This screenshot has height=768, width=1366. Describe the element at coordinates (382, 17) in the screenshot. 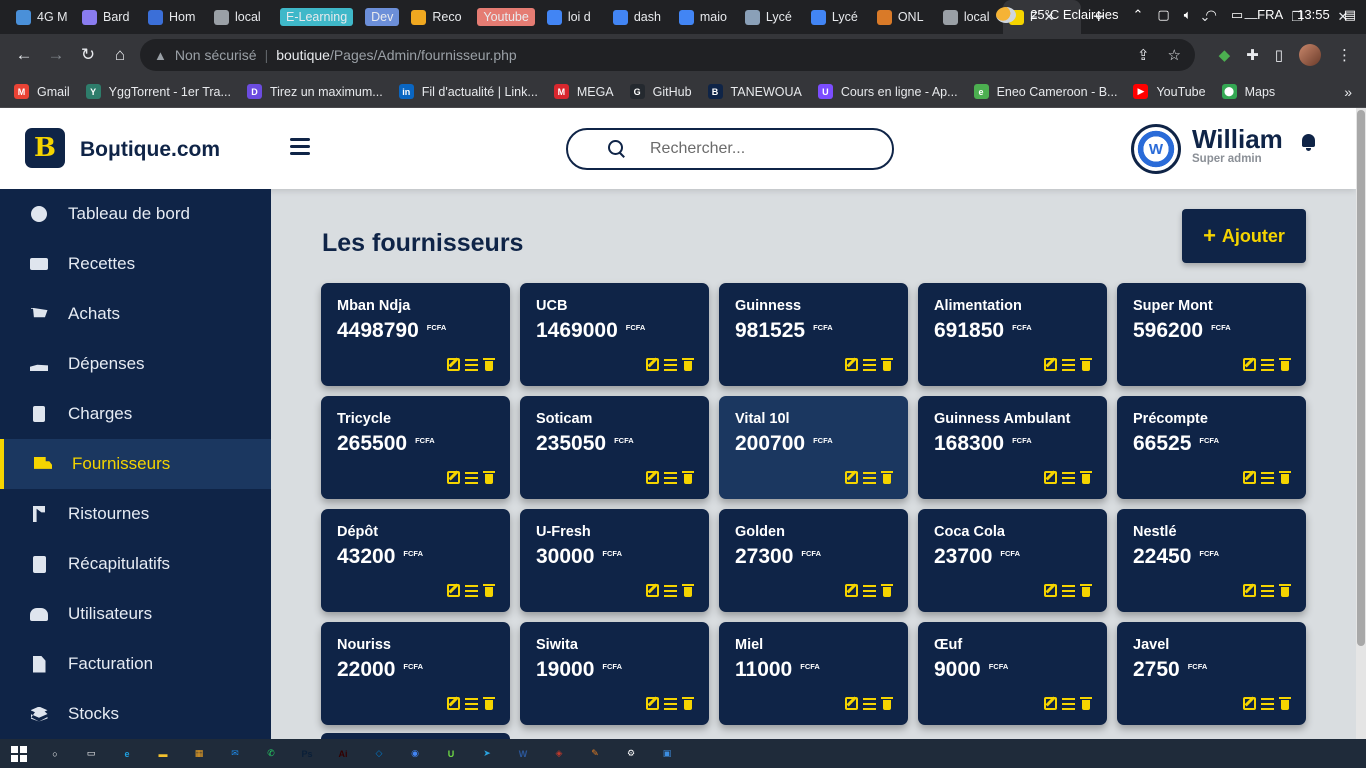

I see `browser-tab: Dev` at that location.